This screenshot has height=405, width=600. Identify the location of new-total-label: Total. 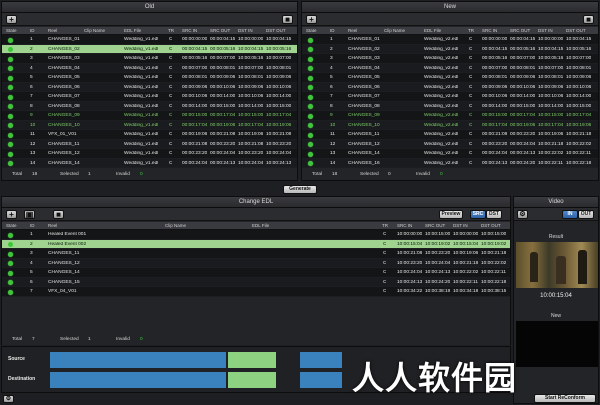
(317, 174).